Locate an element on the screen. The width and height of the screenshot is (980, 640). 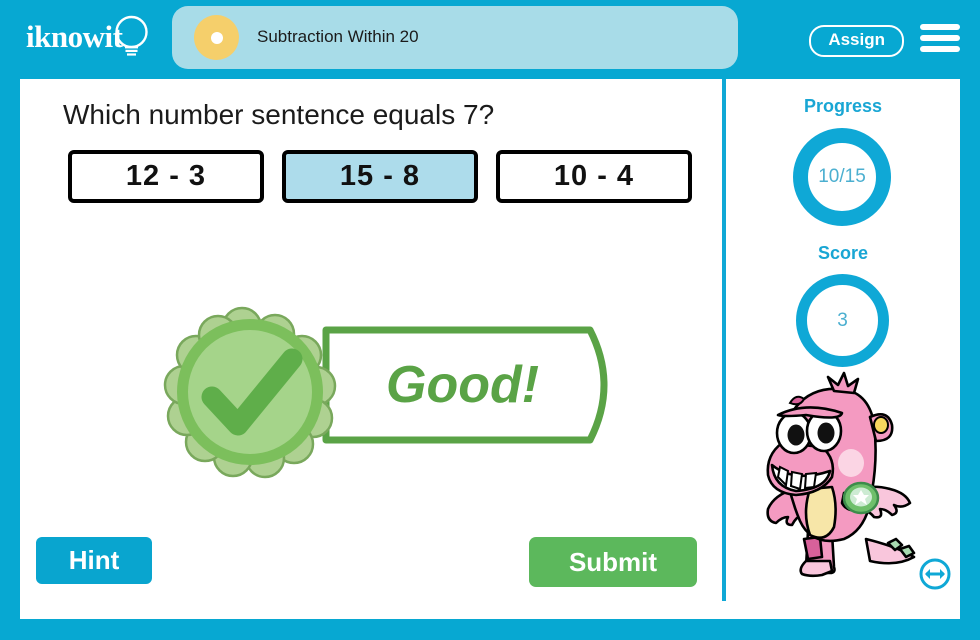
progress-label: Progress is located at coordinates (843, 106).